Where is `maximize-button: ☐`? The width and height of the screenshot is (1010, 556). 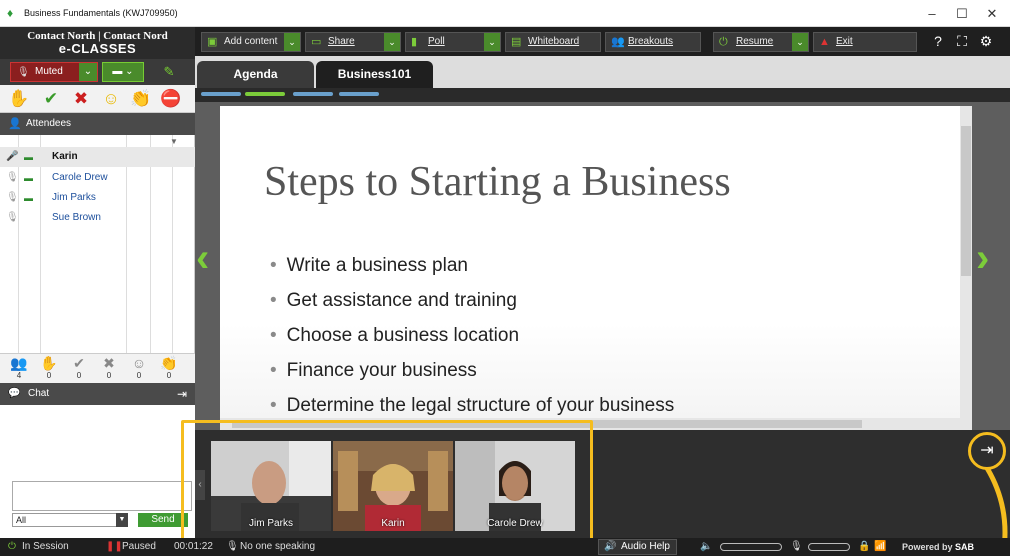
maximize-button: ☐ is located at coordinates (962, 14).